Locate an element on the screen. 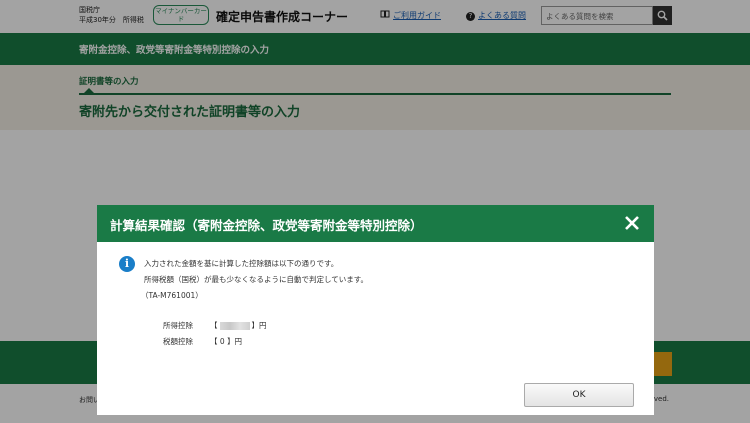  tax-credit-row: 税額控除 【 0 】円 is located at coordinates (375, 342).